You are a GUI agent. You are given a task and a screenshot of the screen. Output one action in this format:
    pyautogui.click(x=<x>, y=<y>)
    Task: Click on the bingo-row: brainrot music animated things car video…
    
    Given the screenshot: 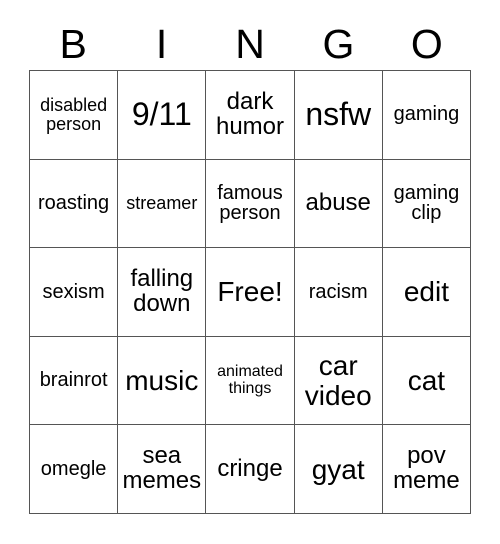 What is the action you would take?
    pyautogui.click(x=251, y=381)
    